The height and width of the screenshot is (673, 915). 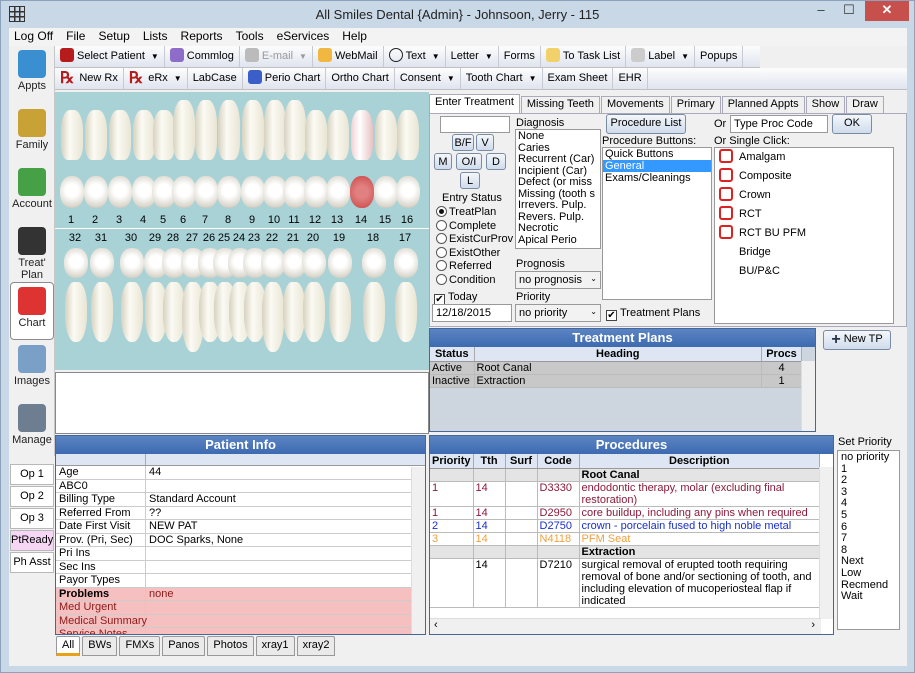 I want to click on proc-col-priority: Priority, so click(x=452, y=461).